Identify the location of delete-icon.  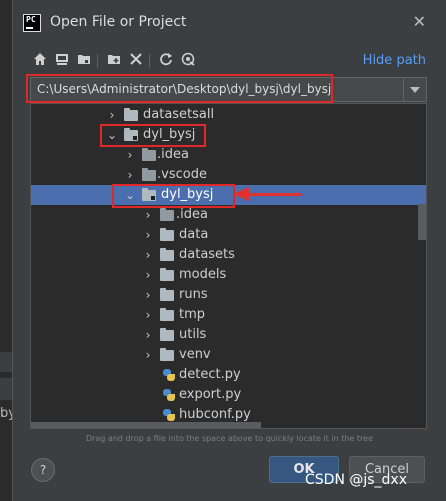
(136, 61).